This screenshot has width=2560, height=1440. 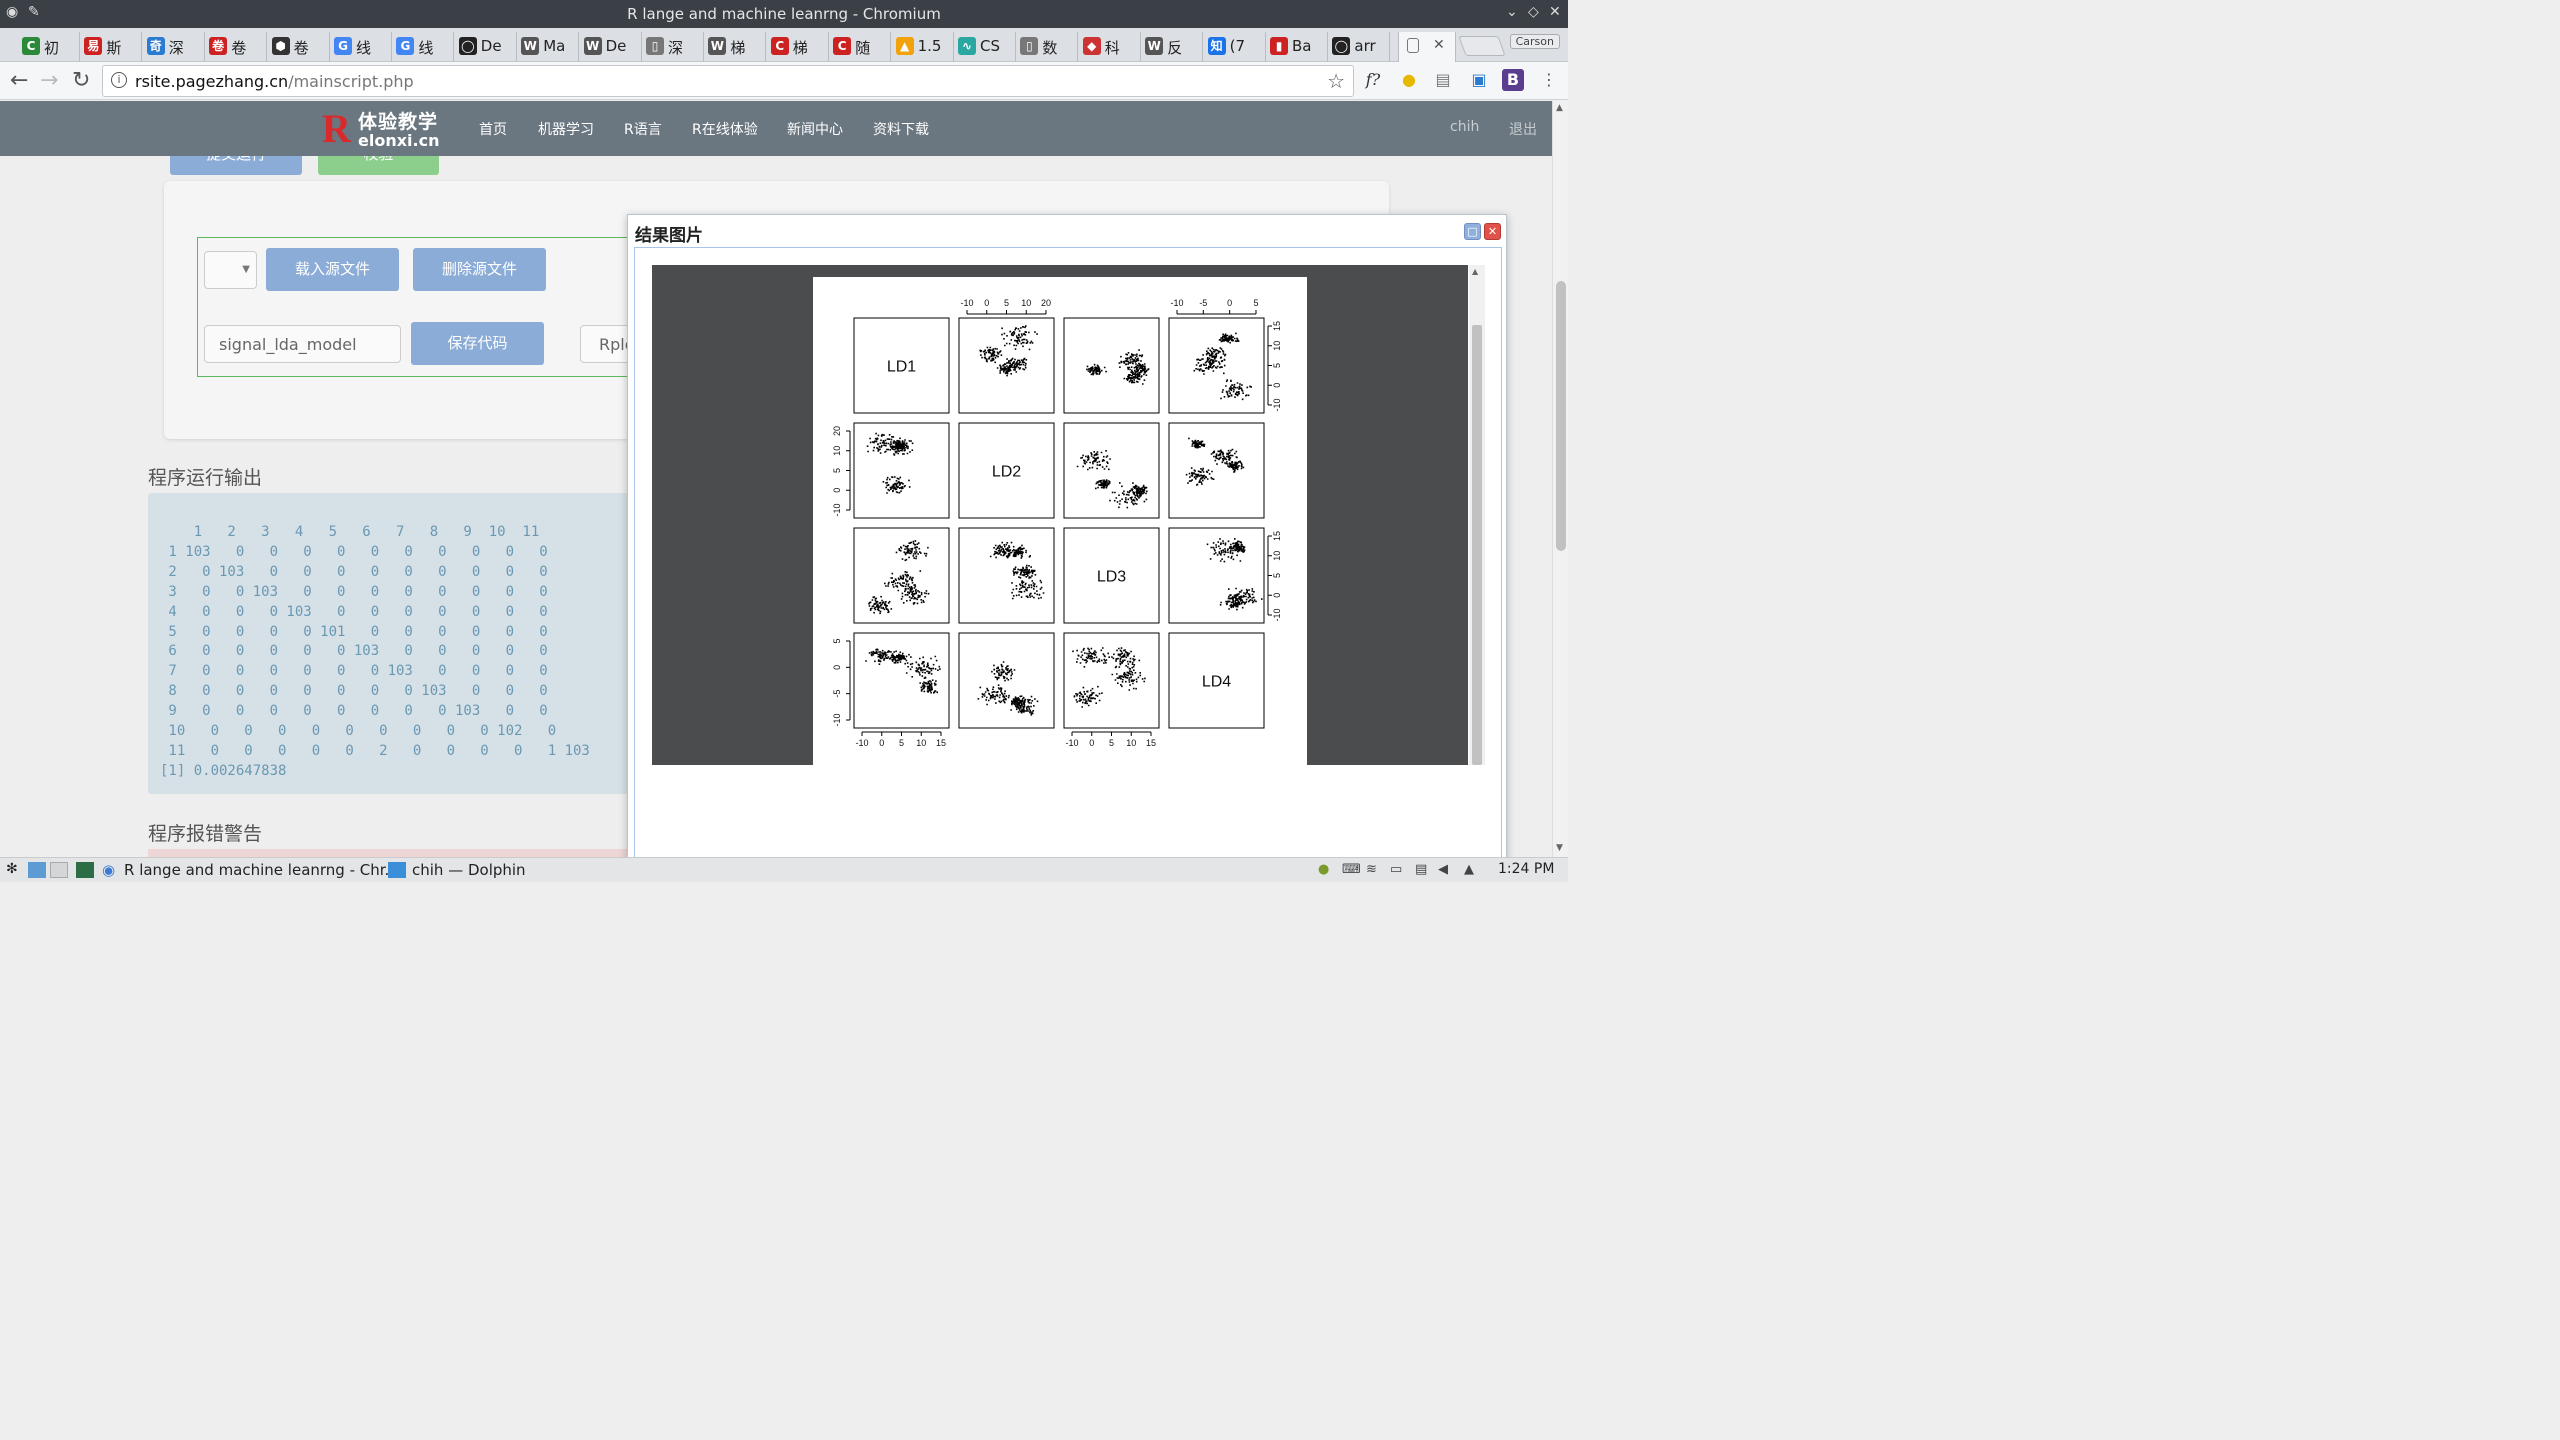 I want to click on system-monitor-icon, so click(x=85, y=870).